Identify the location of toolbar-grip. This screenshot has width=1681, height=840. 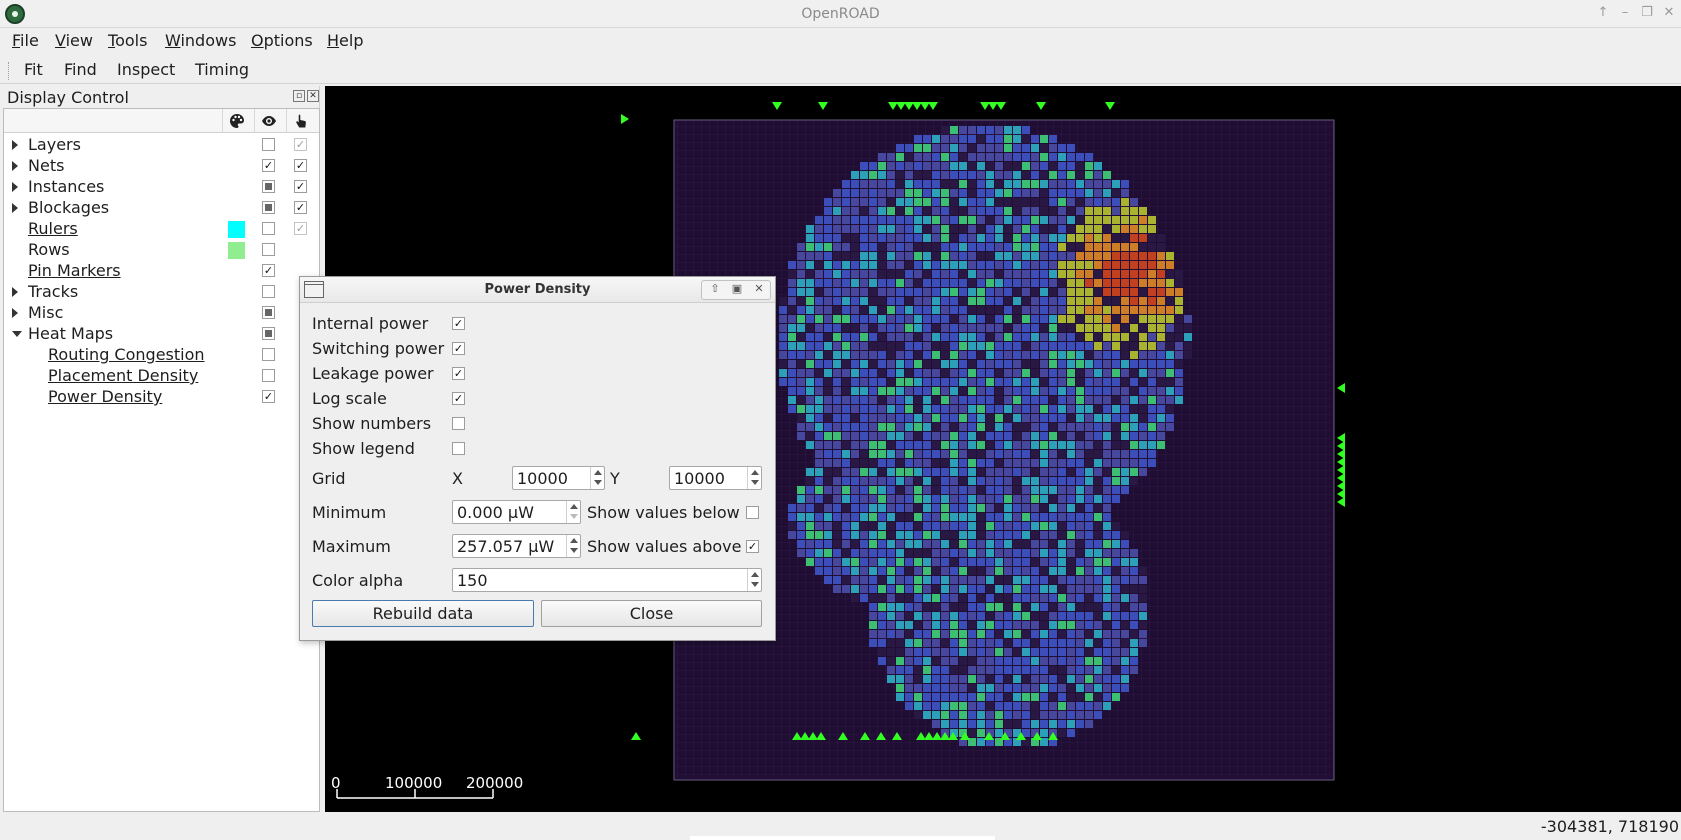
(9, 71).